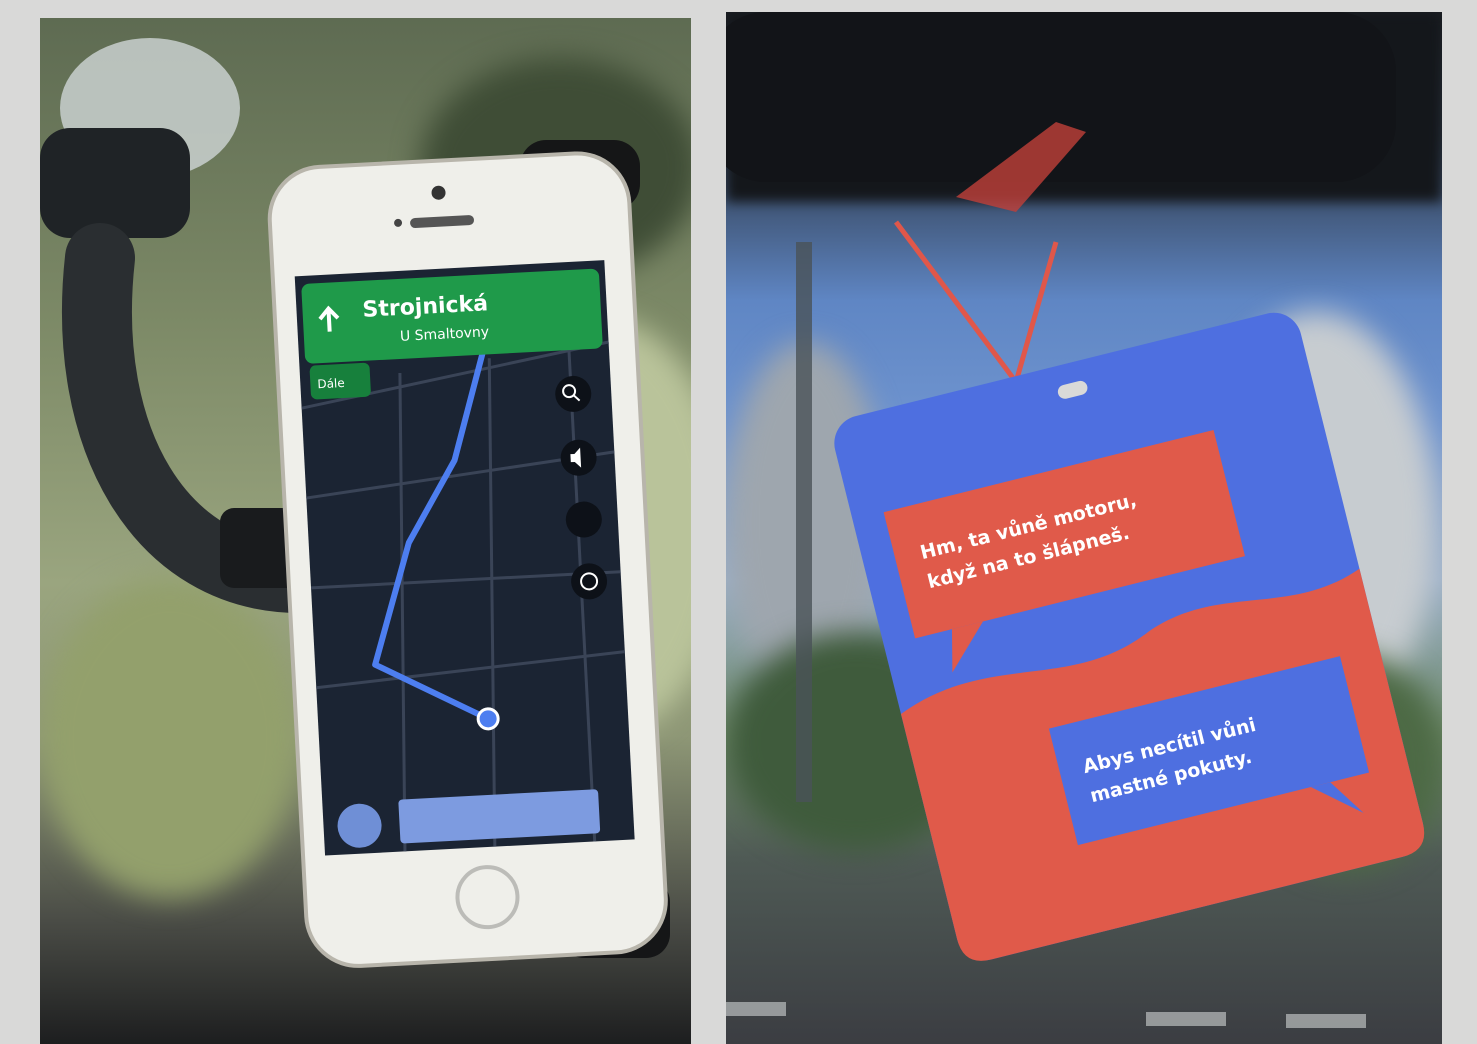  What do you see at coordinates (331, 383) in the screenshot?
I see `then-label: Dále` at bounding box center [331, 383].